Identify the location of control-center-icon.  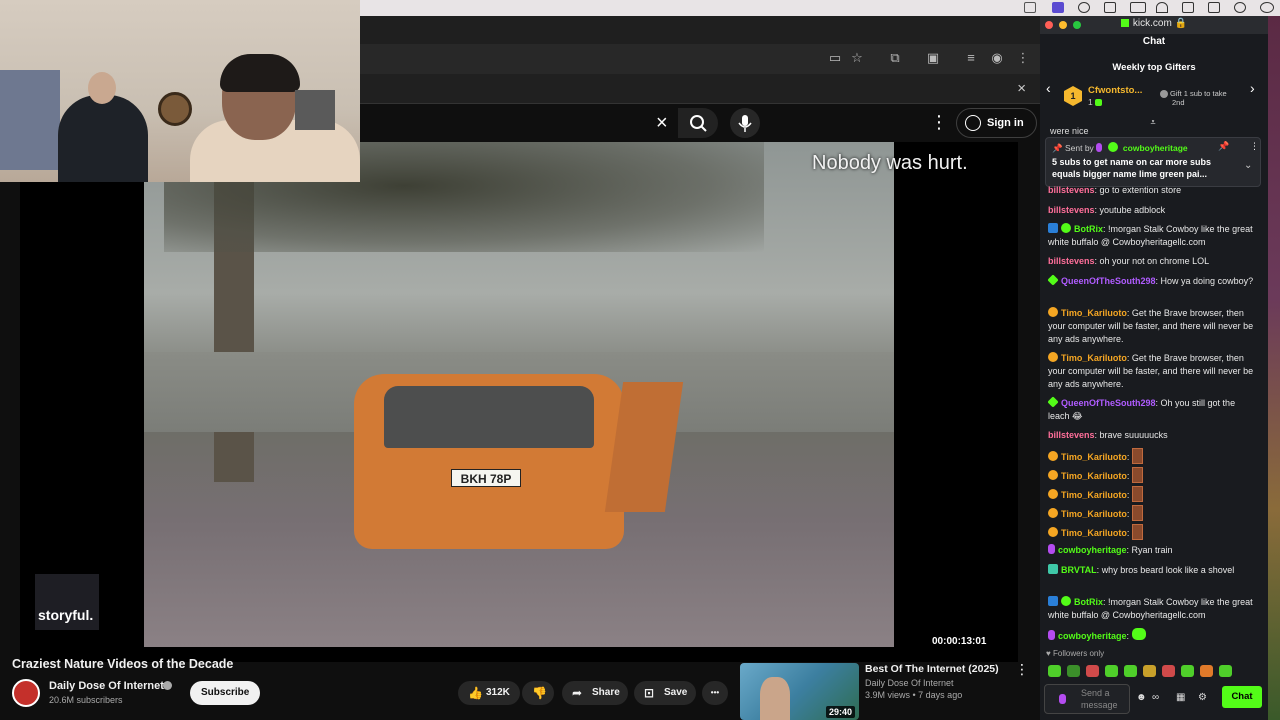
(1188, 7).